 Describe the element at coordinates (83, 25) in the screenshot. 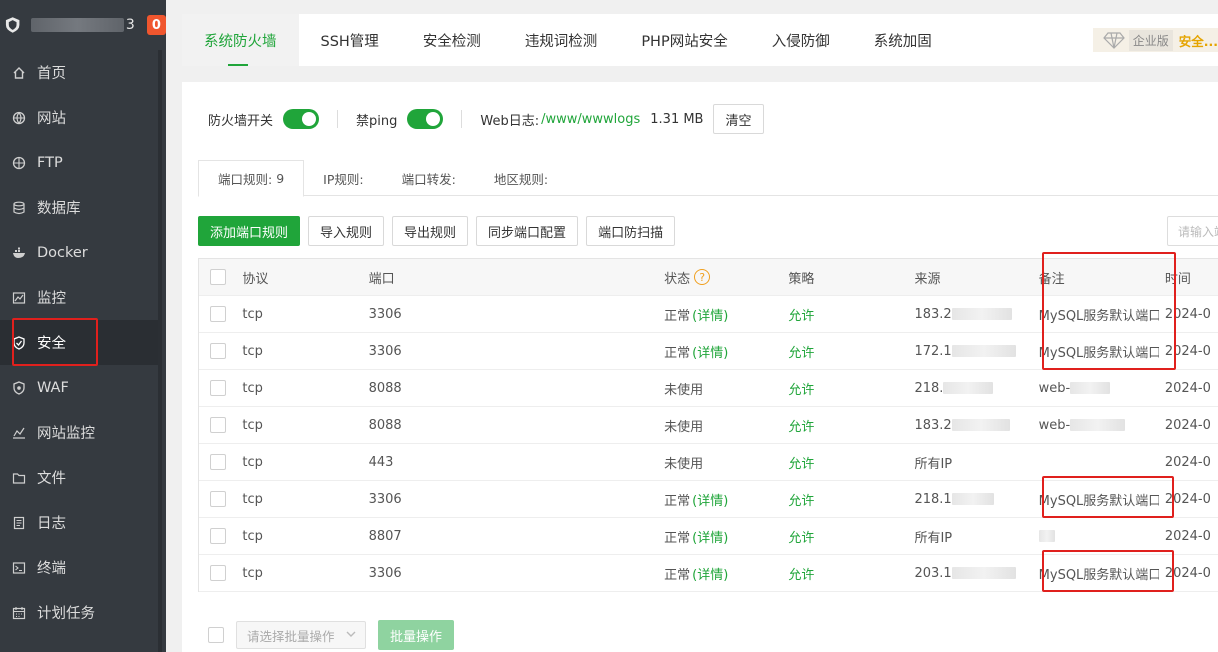

I see `sidebar-header: 3 0` at that location.